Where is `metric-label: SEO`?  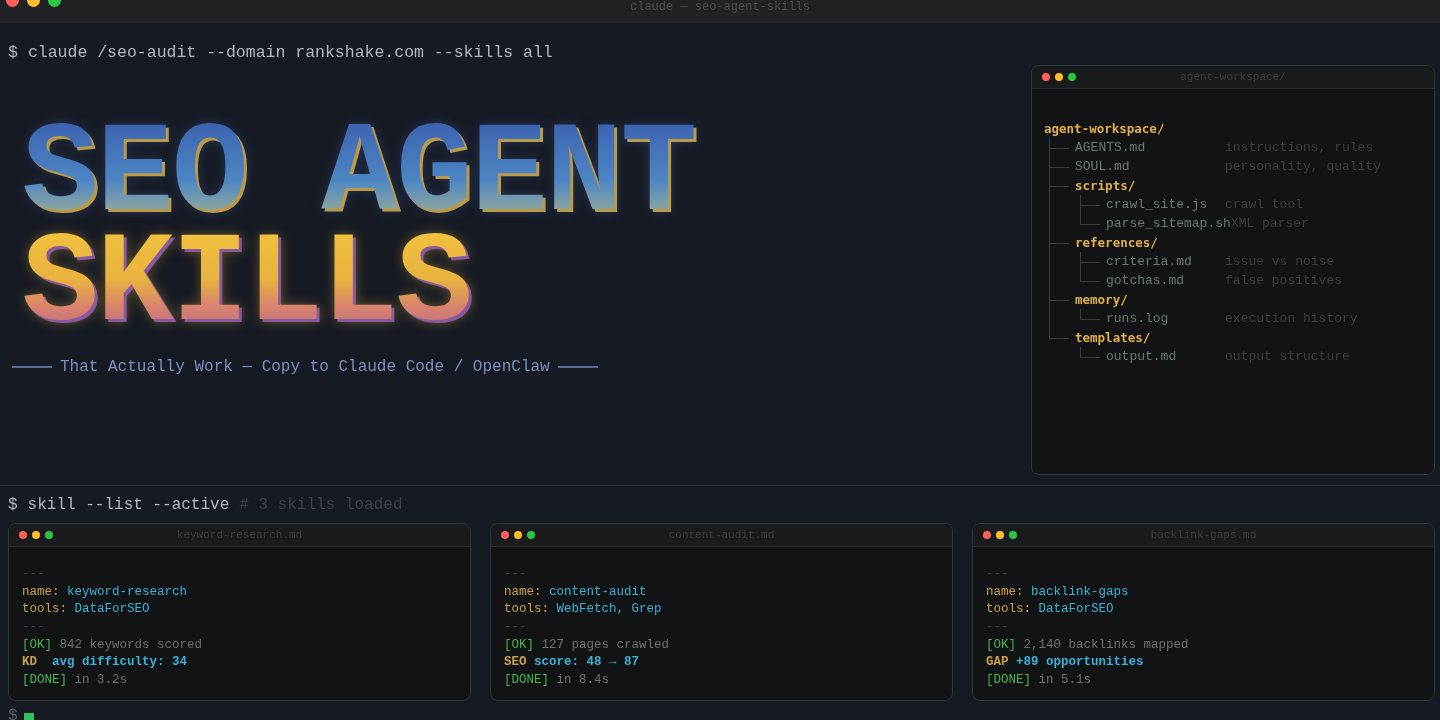 metric-label: SEO is located at coordinates (515, 663).